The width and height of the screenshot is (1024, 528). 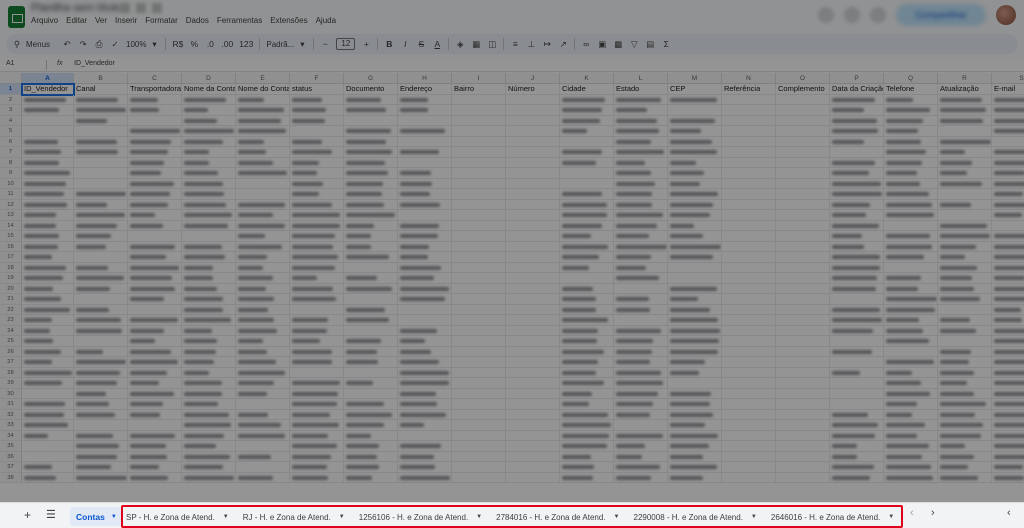 I want to click on cell-k35, so click(x=587, y=446).